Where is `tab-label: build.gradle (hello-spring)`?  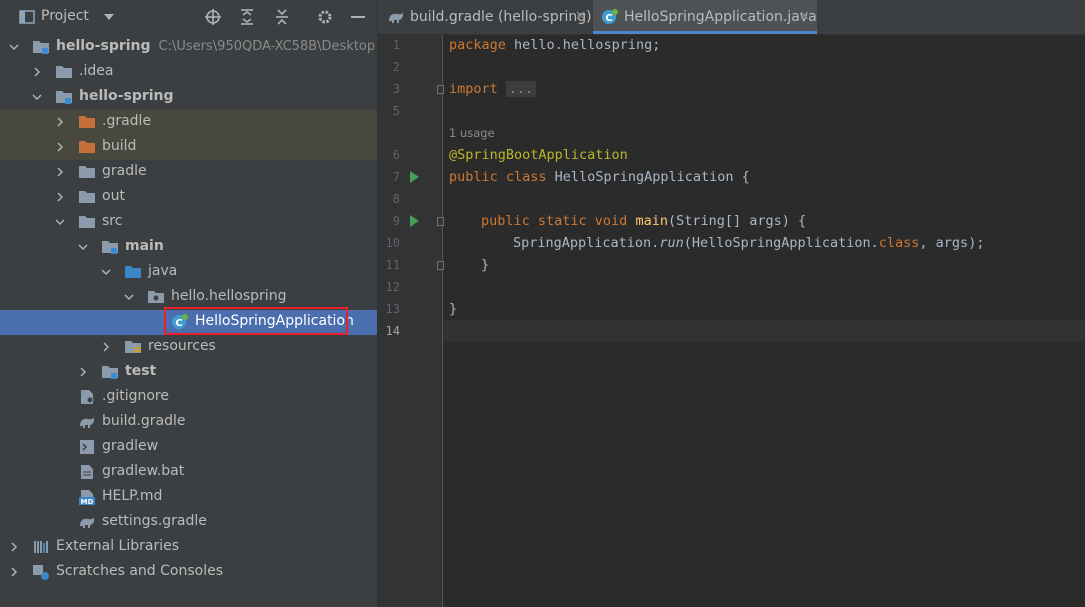 tab-label: build.gradle (hello-spring) is located at coordinates (501, 17).